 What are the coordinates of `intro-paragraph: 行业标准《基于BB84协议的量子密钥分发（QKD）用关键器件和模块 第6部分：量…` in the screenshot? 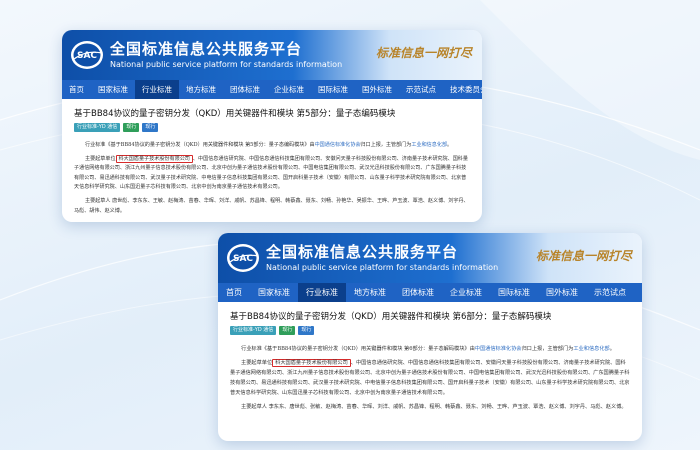 It's located at (430, 349).